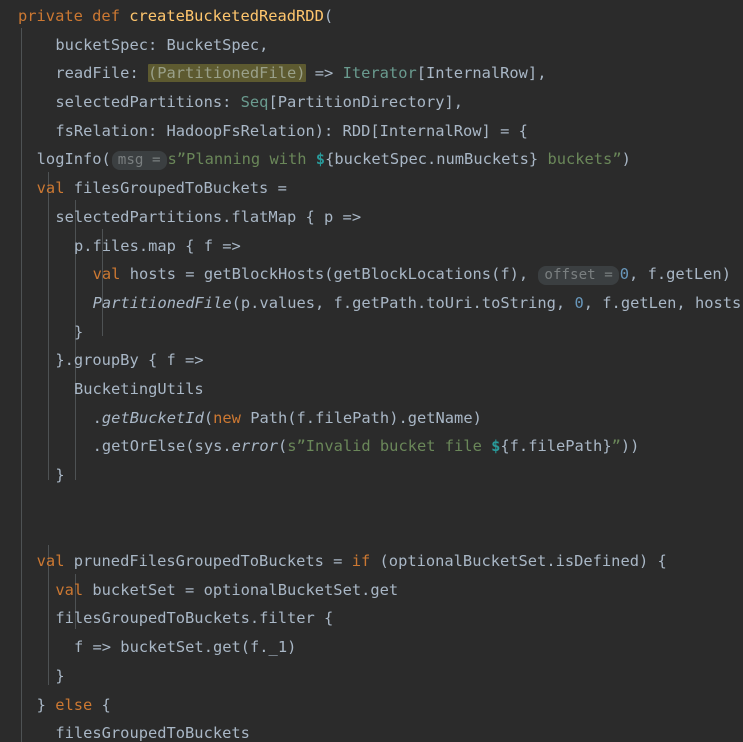  I want to click on code-token: bucketSpec: BucketSpec,, so click(162, 44).